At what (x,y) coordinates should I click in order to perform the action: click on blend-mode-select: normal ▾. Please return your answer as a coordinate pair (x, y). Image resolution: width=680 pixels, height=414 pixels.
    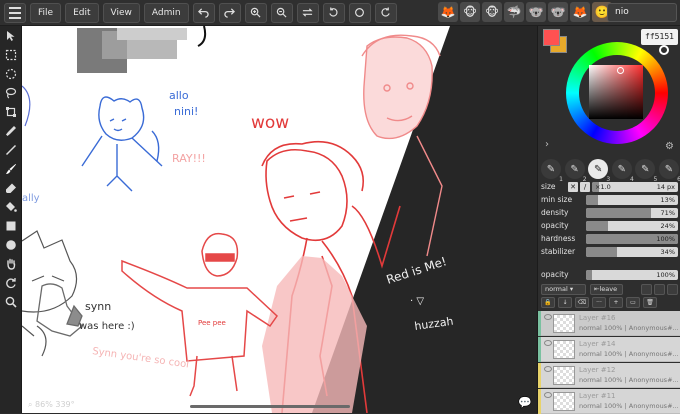
    Looking at the image, I should click on (563, 289).